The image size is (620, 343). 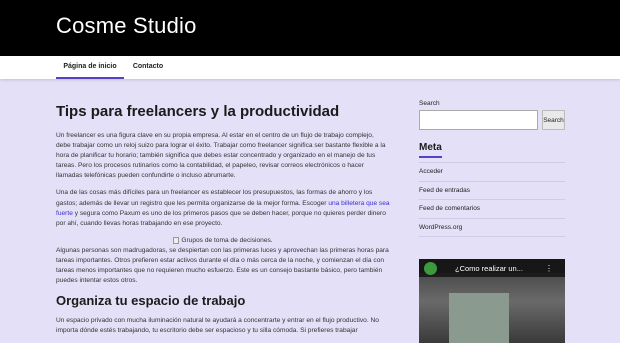 I want to click on meta-link-login: Acceder, so click(x=492, y=172).